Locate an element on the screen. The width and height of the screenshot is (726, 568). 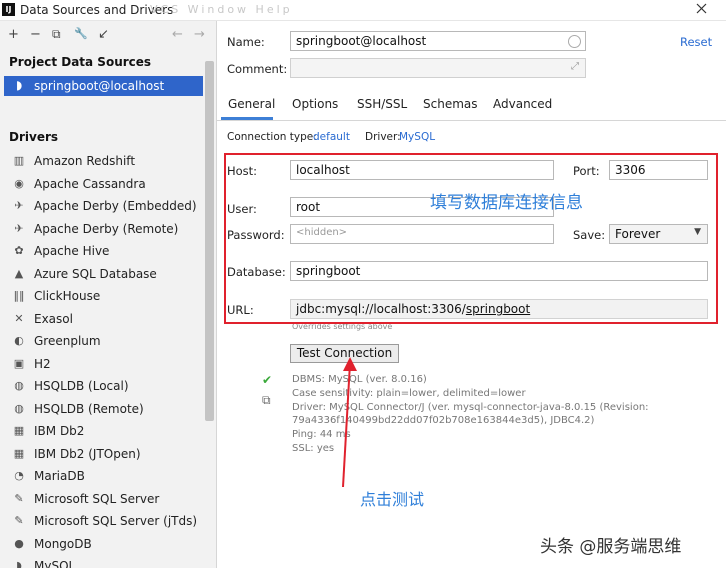
driver-label: IBM Db2 is located at coordinates (59, 431).